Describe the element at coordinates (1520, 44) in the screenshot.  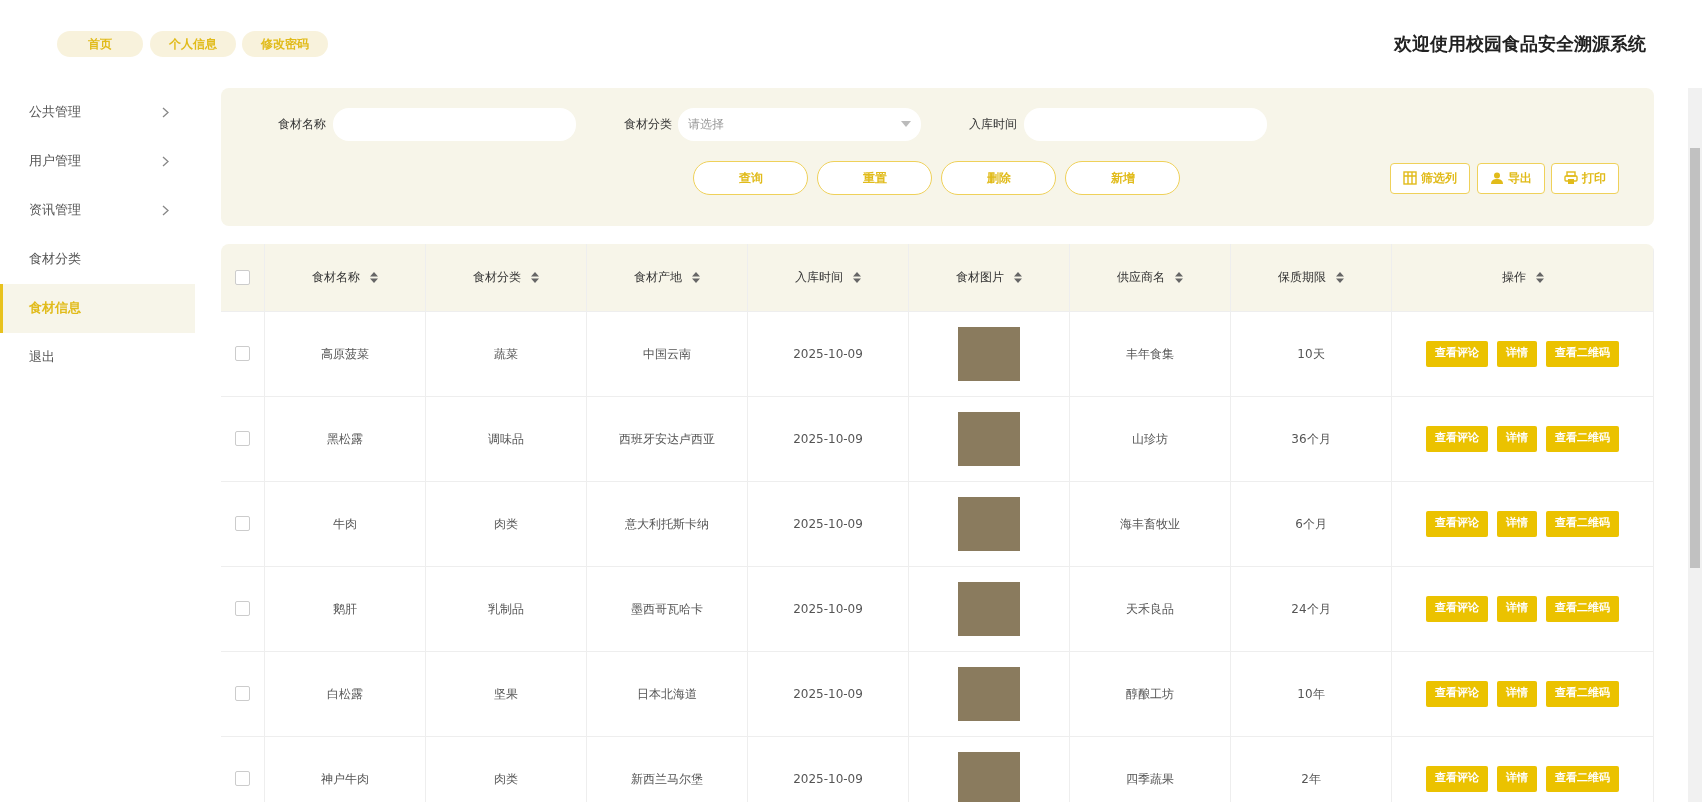
I see `app-title: 欢迎使用校园食品安全溯源系统` at that location.